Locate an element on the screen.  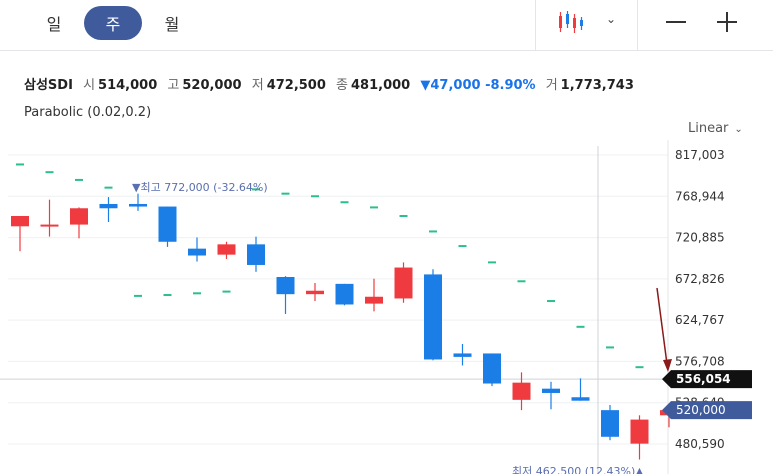
y-tick-label: 576,708 is located at coordinates (700, 361).